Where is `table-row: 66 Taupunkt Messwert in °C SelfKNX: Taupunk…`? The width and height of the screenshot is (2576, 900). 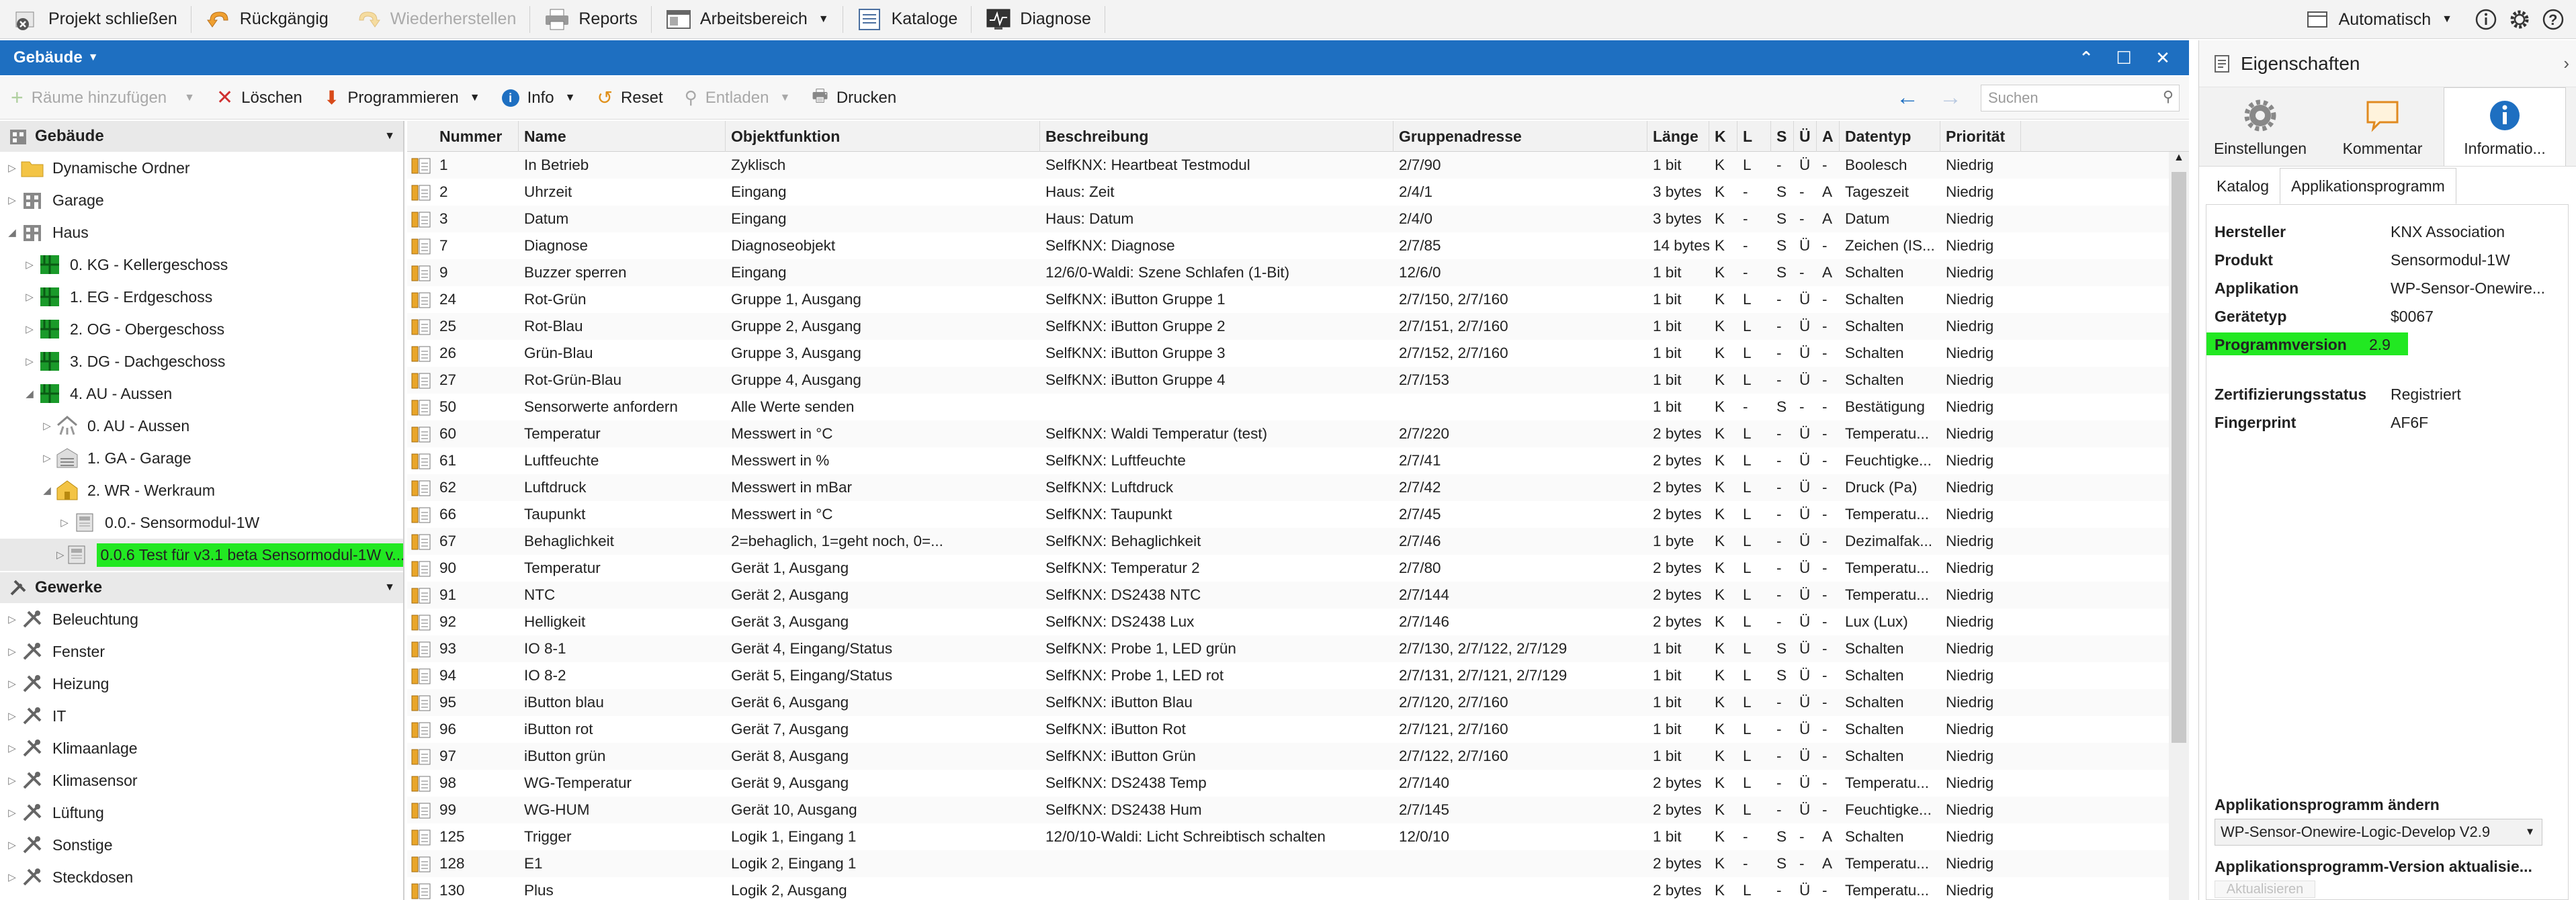 table-row: 66 Taupunkt Messwert in °C SelfKNX: Taupunk… is located at coordinates (1288, 514).